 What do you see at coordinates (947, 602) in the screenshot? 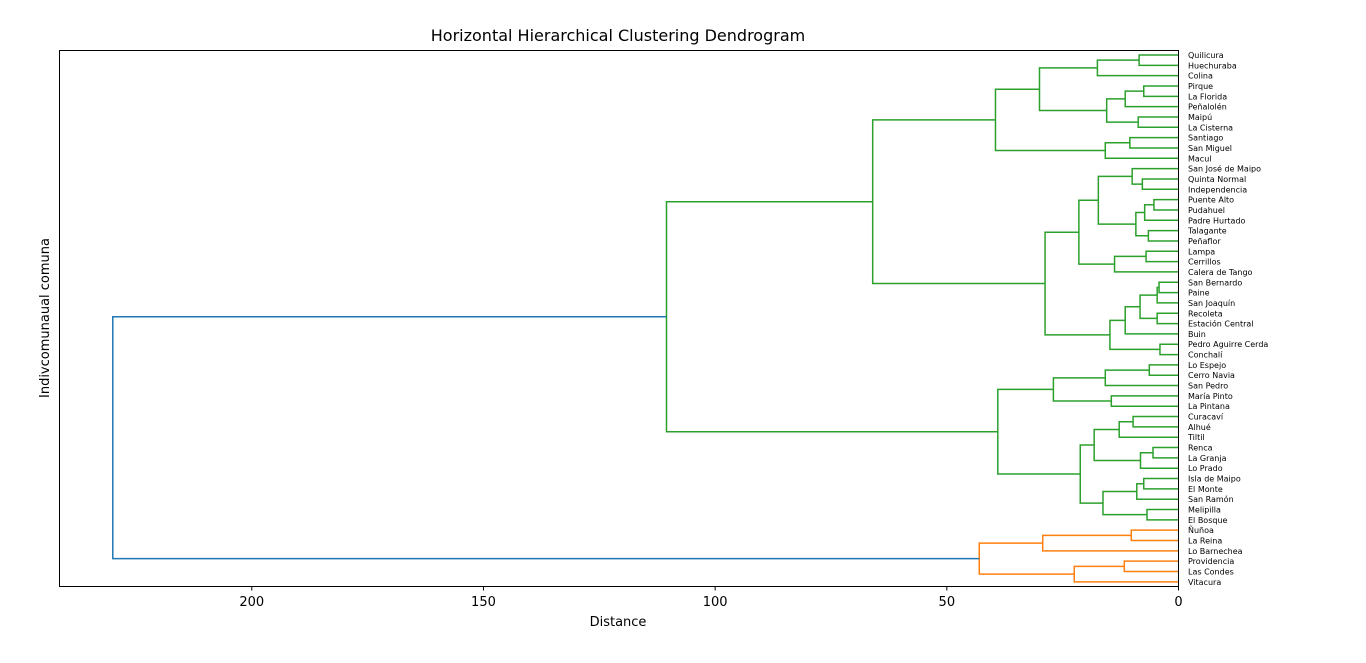
I see `x-tick-label: 50` at bounding box center [947, 602].